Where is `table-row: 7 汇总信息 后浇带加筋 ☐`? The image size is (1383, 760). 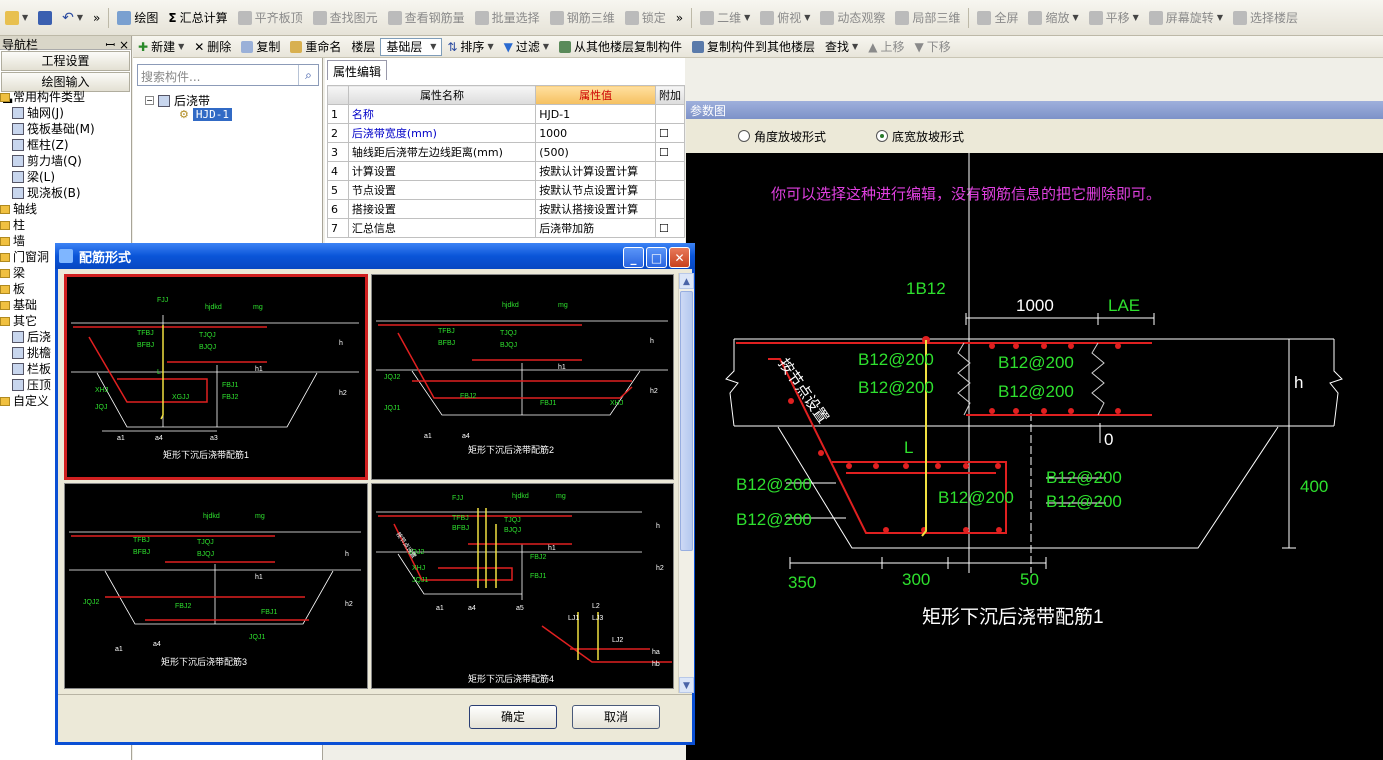 table-row: 7 汇总信息 后浇带加筋 ☐ is located at coordinates (506, 228).